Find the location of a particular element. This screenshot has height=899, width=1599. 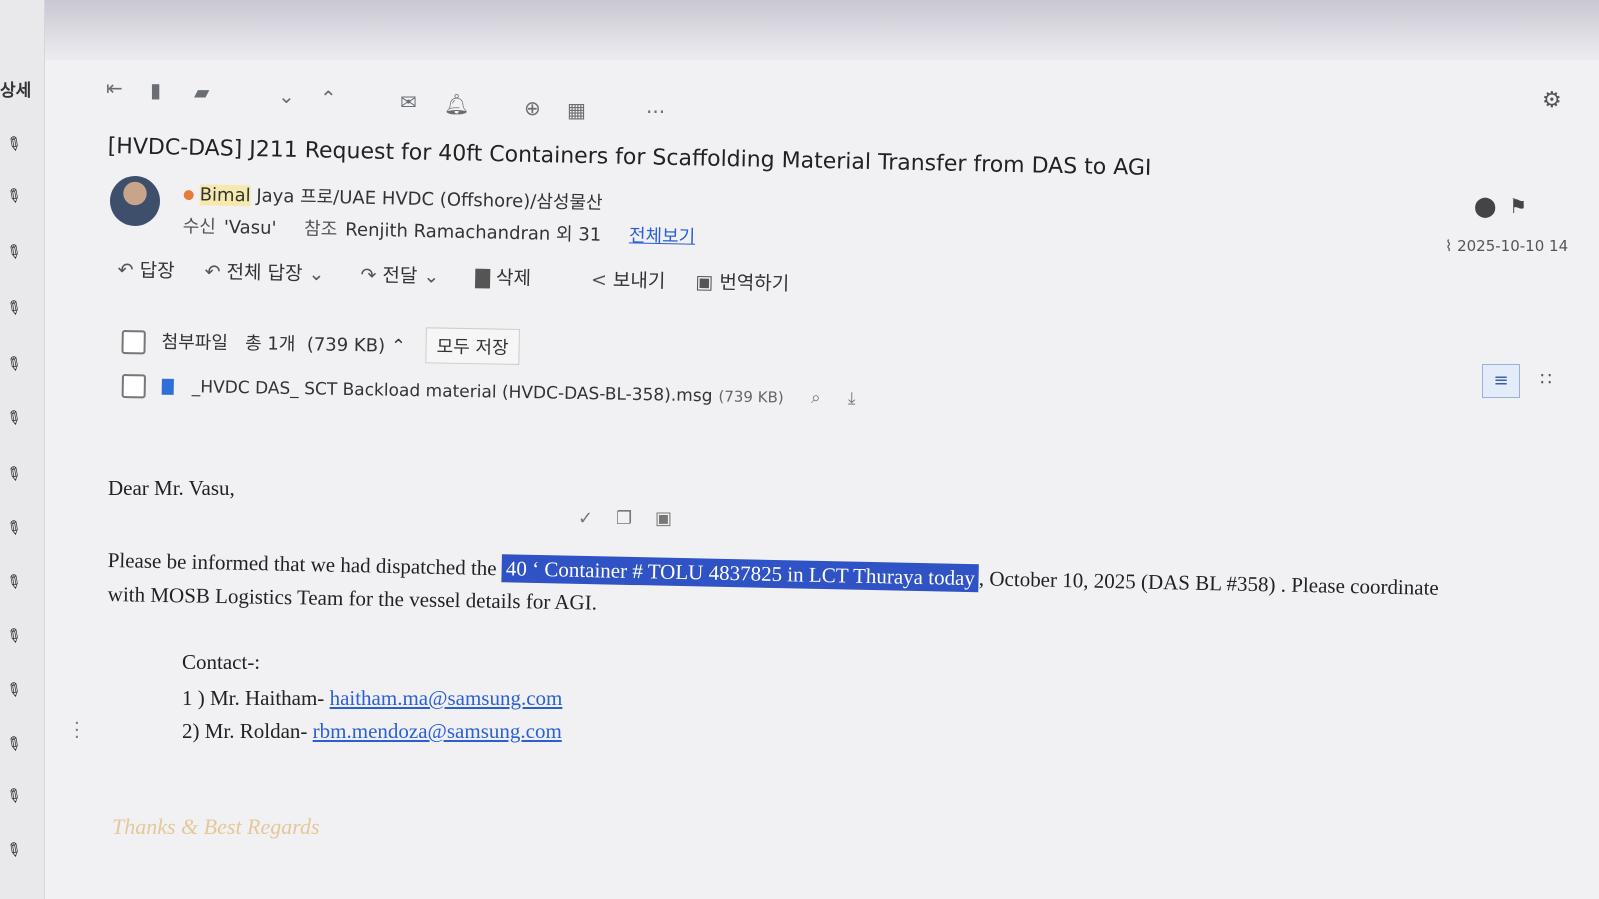

presence-icon is located at coordinates (188, 195).